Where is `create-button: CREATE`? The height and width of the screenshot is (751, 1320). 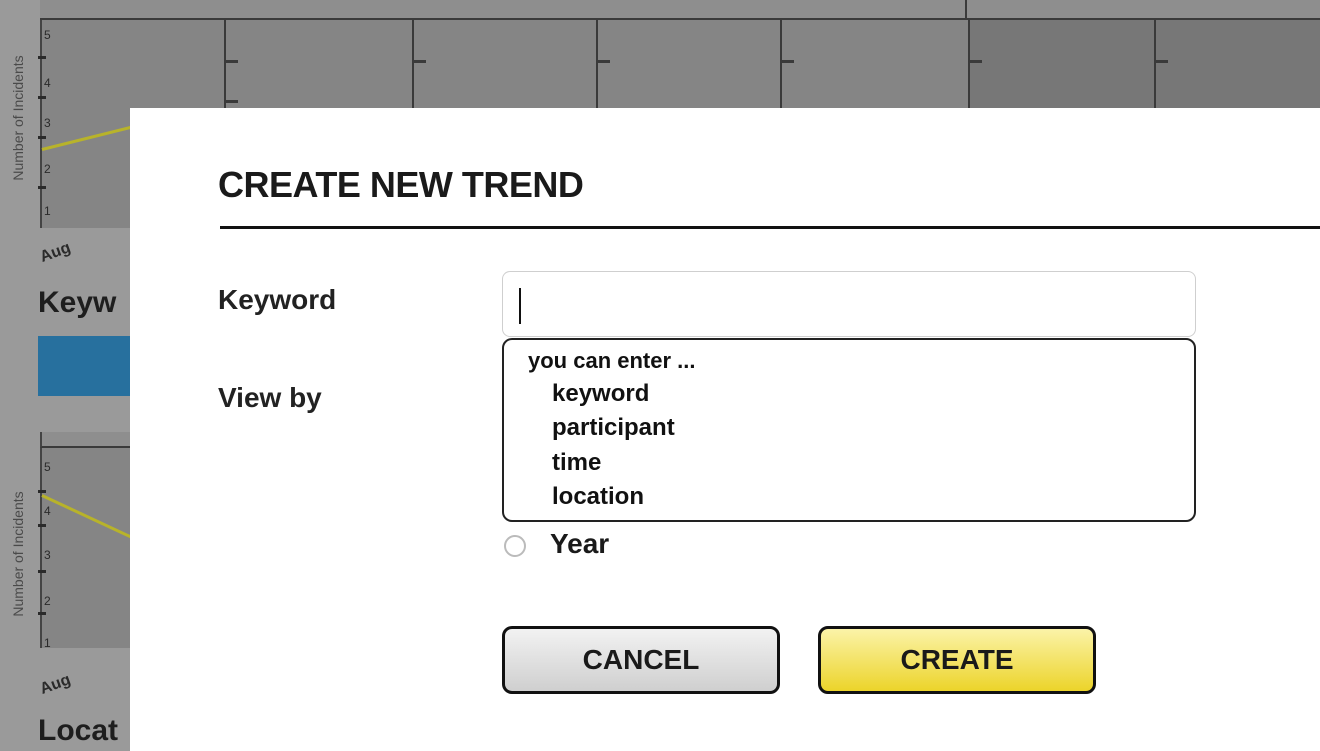 create-button: CREATE is located at coordinates (957, 660).